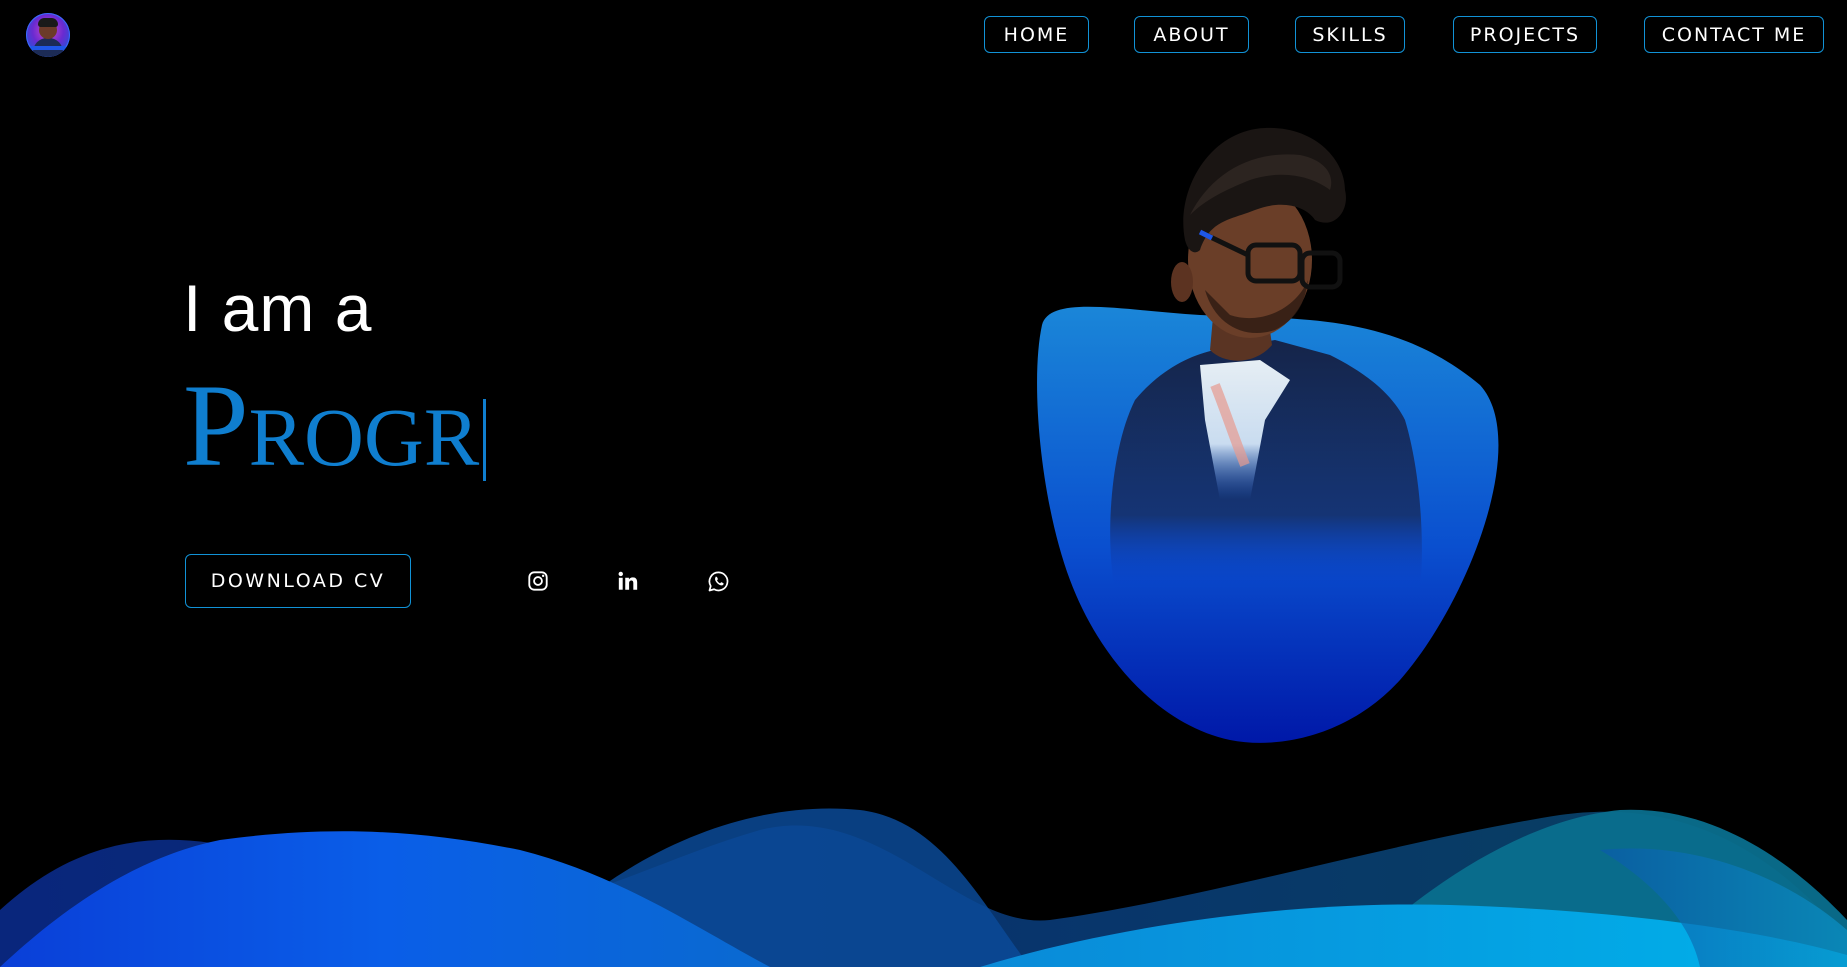  Describe the element at coordinates (278, 308) in the screenshot. I see `hero-intro: I am a` at that location.